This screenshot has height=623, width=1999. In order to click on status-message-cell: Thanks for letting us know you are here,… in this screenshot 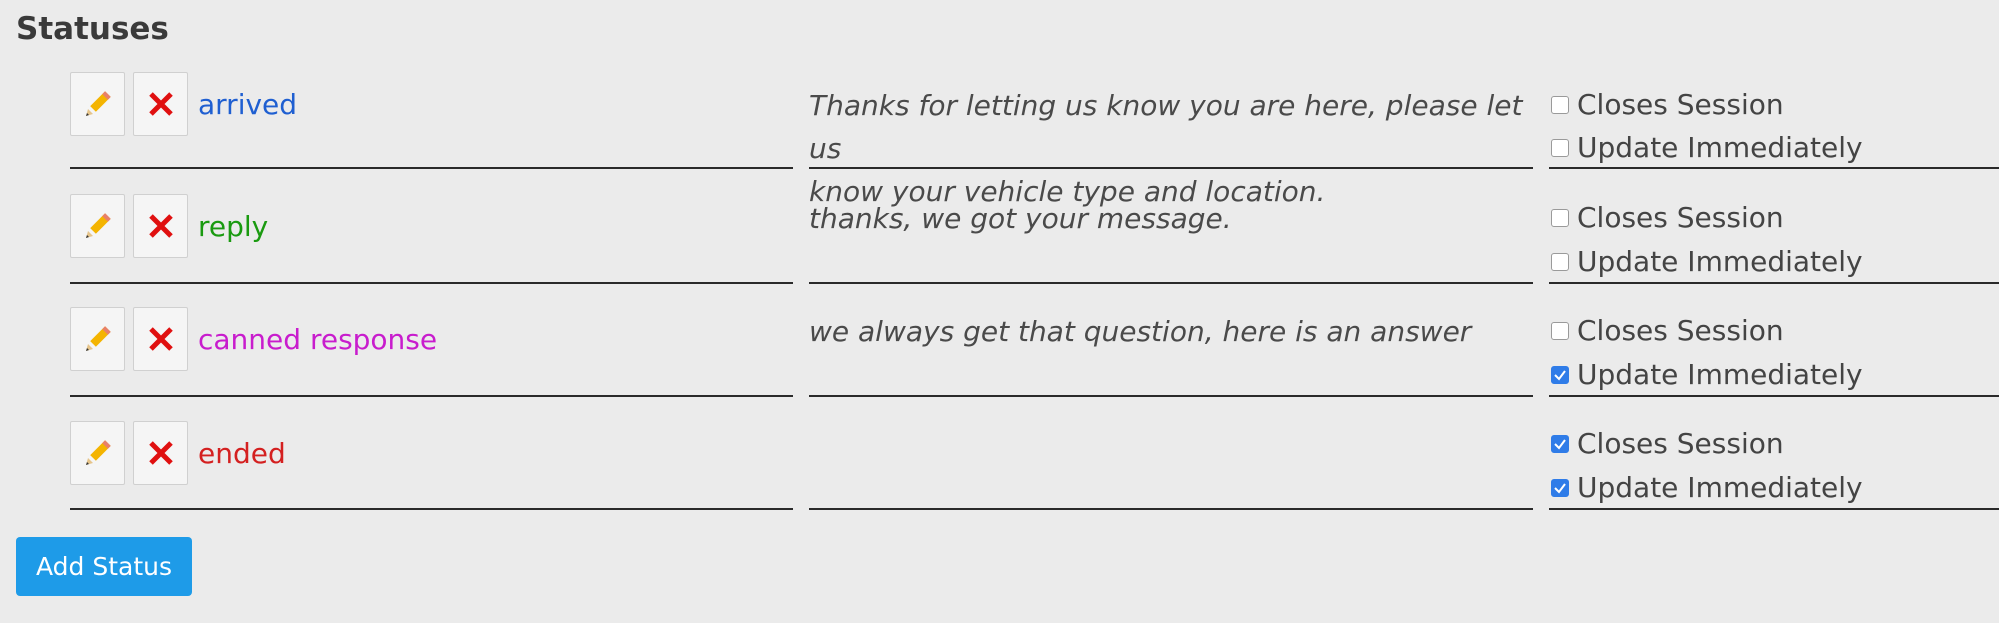, I will do `click(1171, 140)`.